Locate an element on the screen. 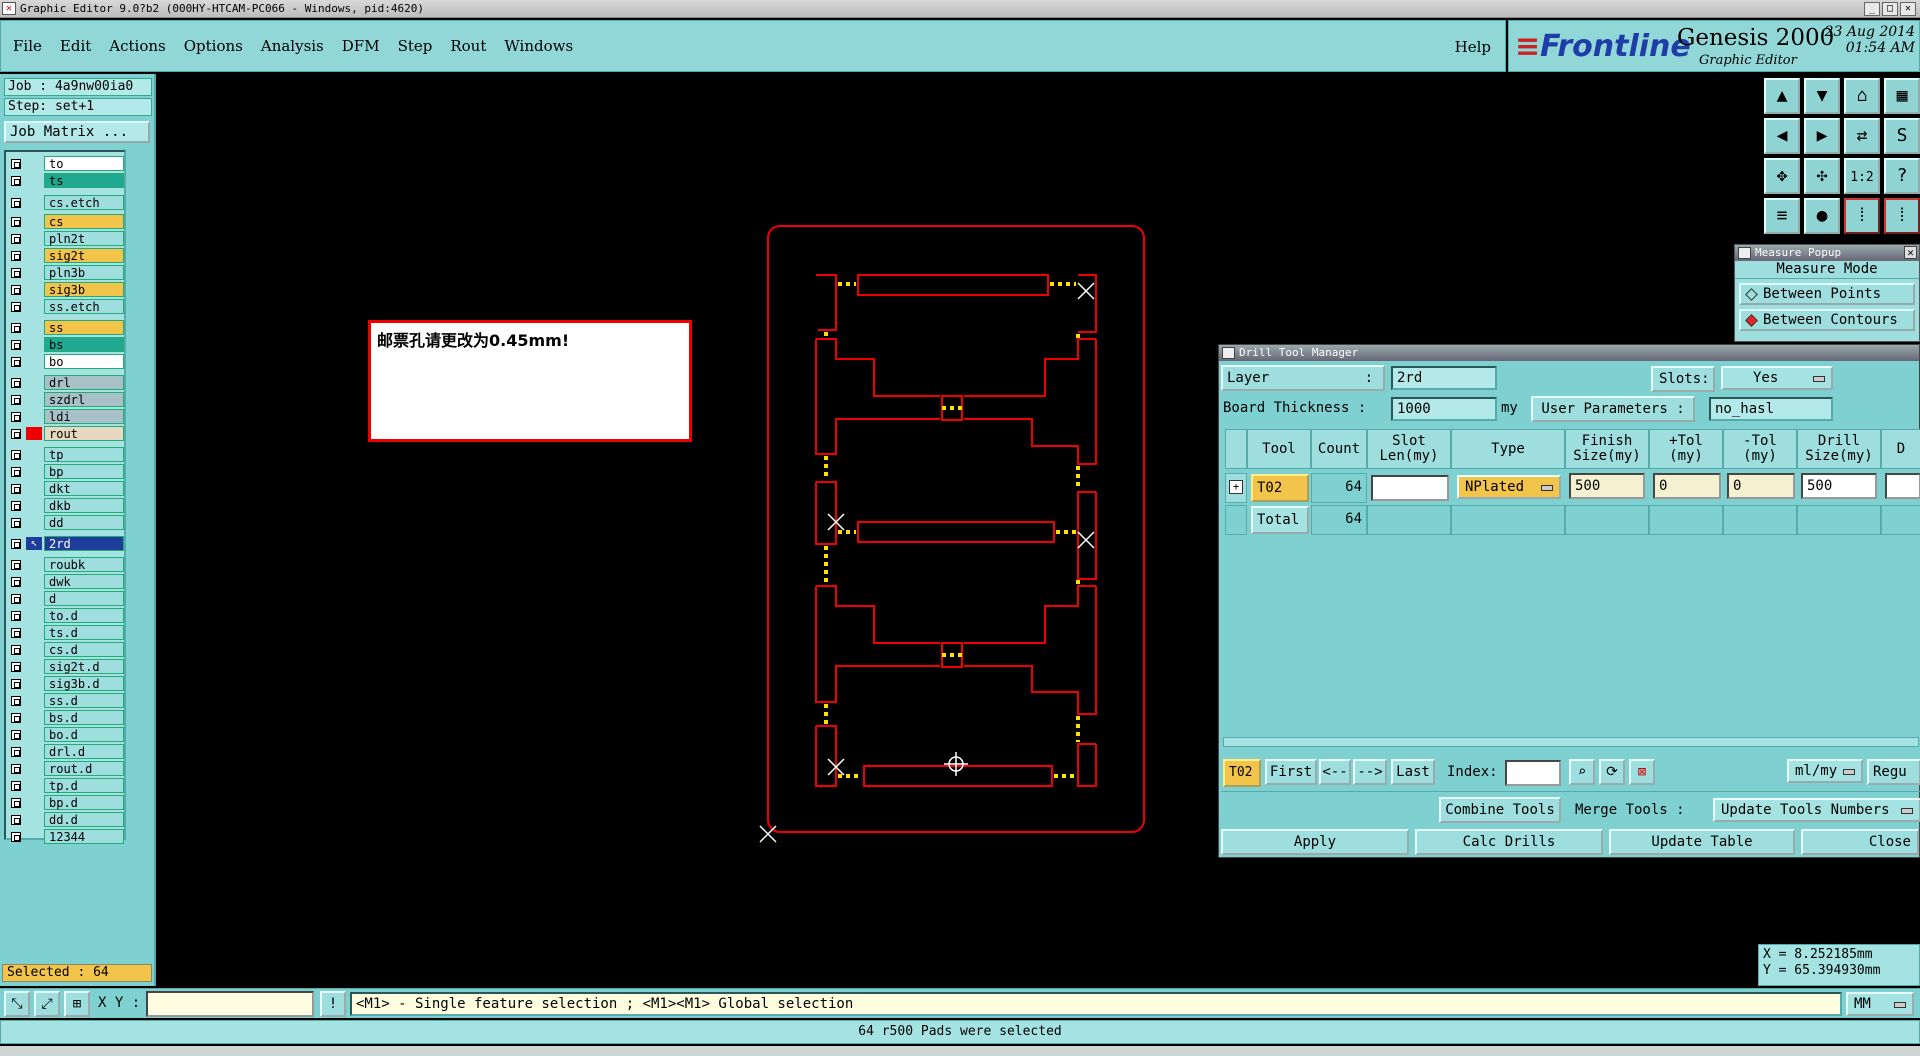 The width and height of the screenshot is (1920, 1056). apply-button: Apply is located at coordinates (1315, 842).